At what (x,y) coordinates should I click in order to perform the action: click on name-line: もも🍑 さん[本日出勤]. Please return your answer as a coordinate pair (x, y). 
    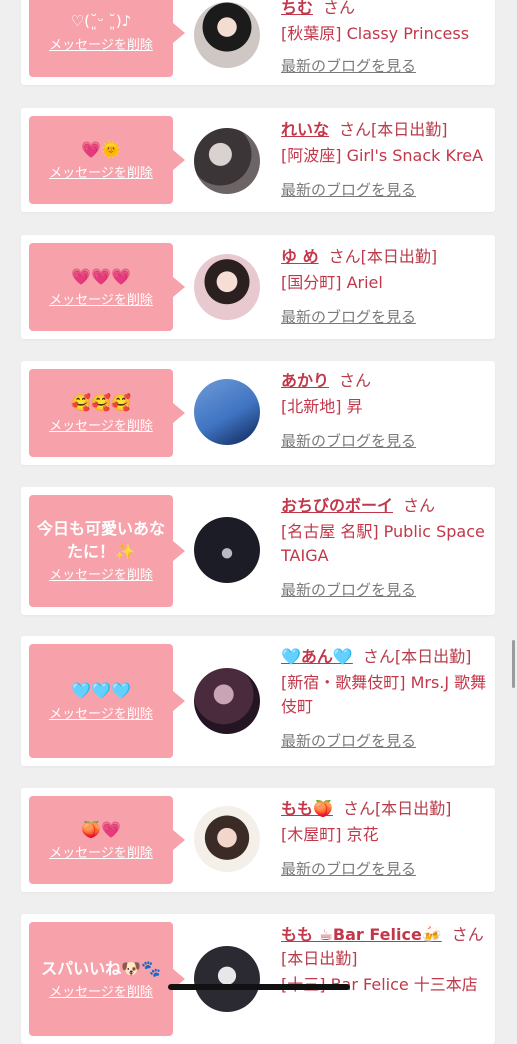
    Looking at the image, I should click on (384, 809).